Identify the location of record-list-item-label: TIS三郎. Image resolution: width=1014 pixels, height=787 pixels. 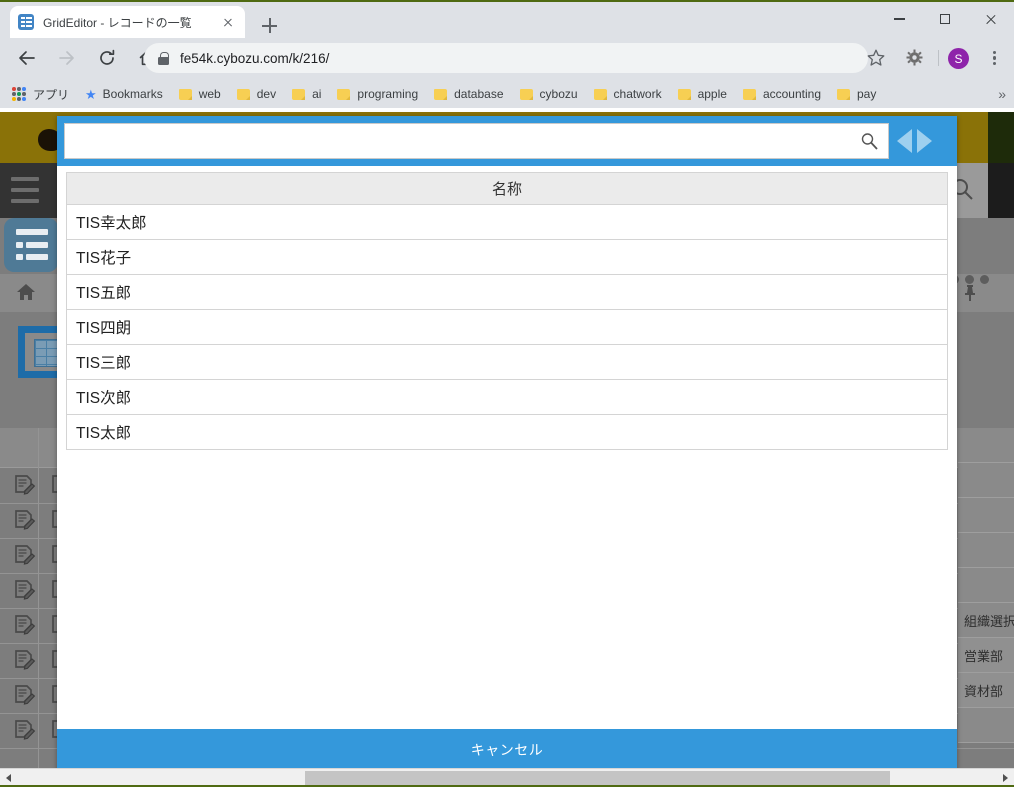
(104, 363).